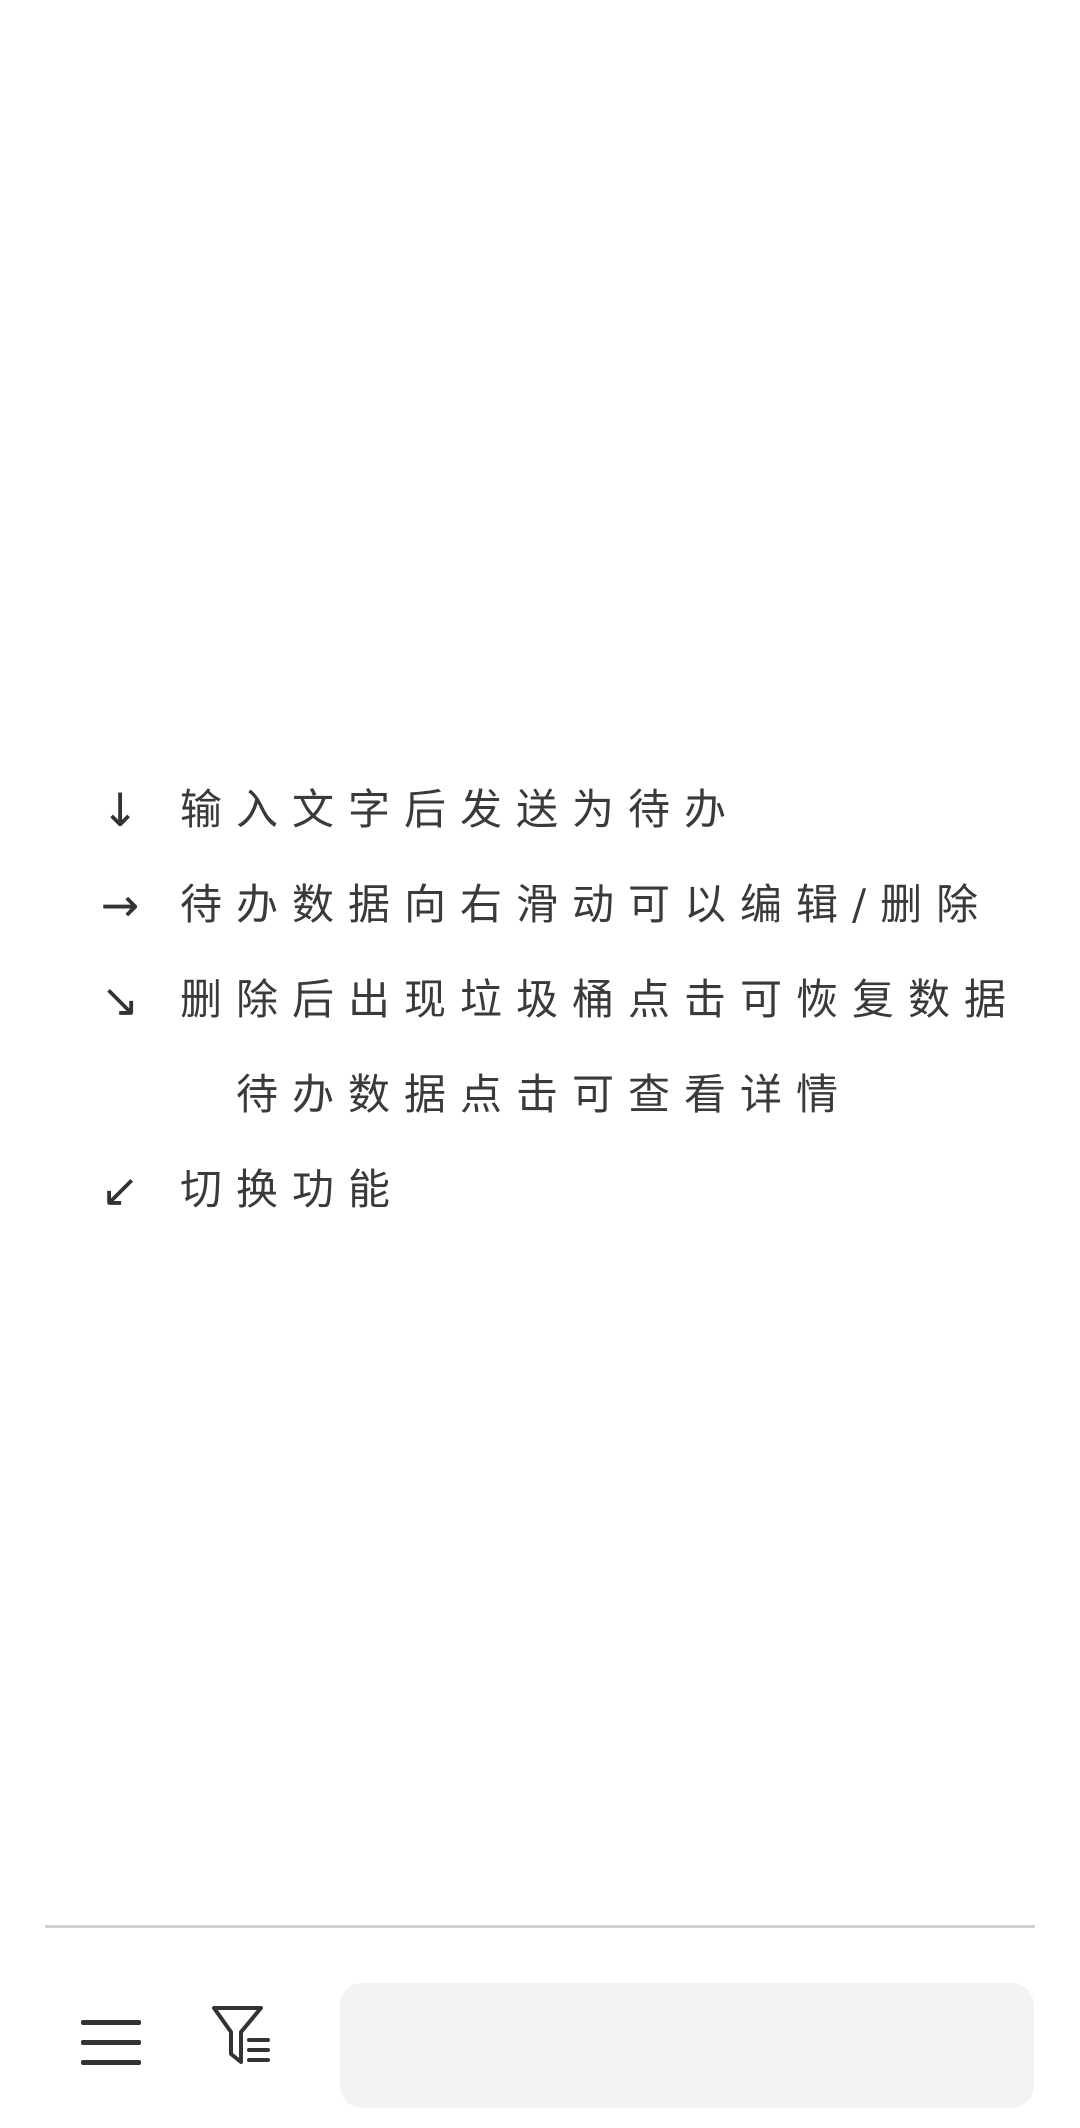 Image resolution: width=1080 pixels, height=2128 pixels. I want to click on hint-text-restore: 删除后出现垃圾桶点击可恢复数据, so click(600, 999).